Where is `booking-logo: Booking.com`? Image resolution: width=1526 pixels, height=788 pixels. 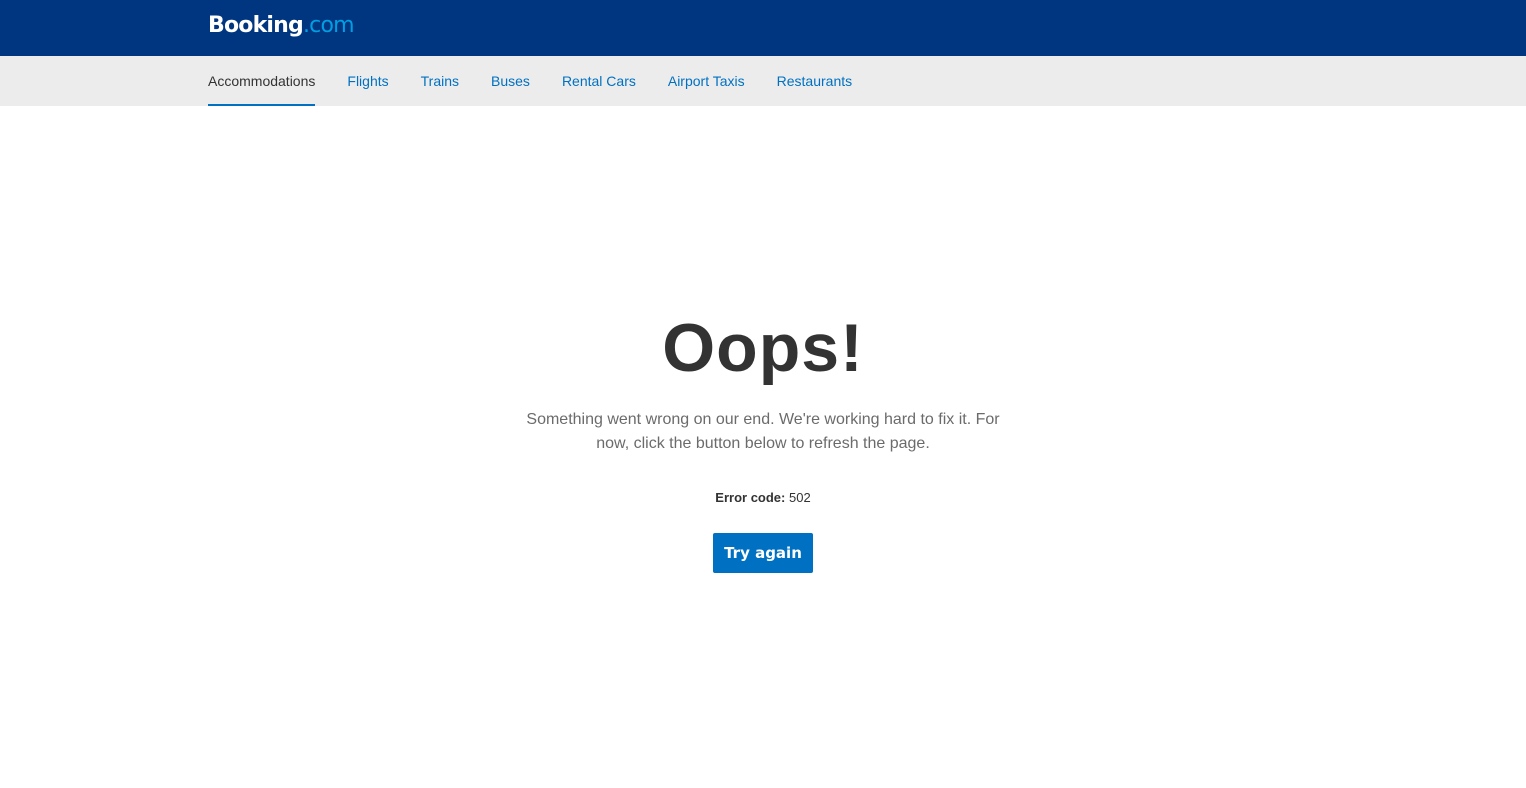 booking-logo: Booking.com is located at coordinates (281, 26).